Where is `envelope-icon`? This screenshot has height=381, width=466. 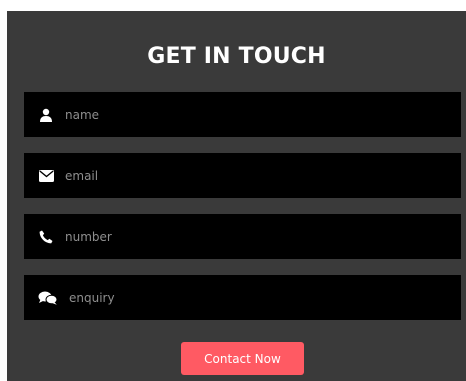
envelope-icon is located at coordinates (46, 176).